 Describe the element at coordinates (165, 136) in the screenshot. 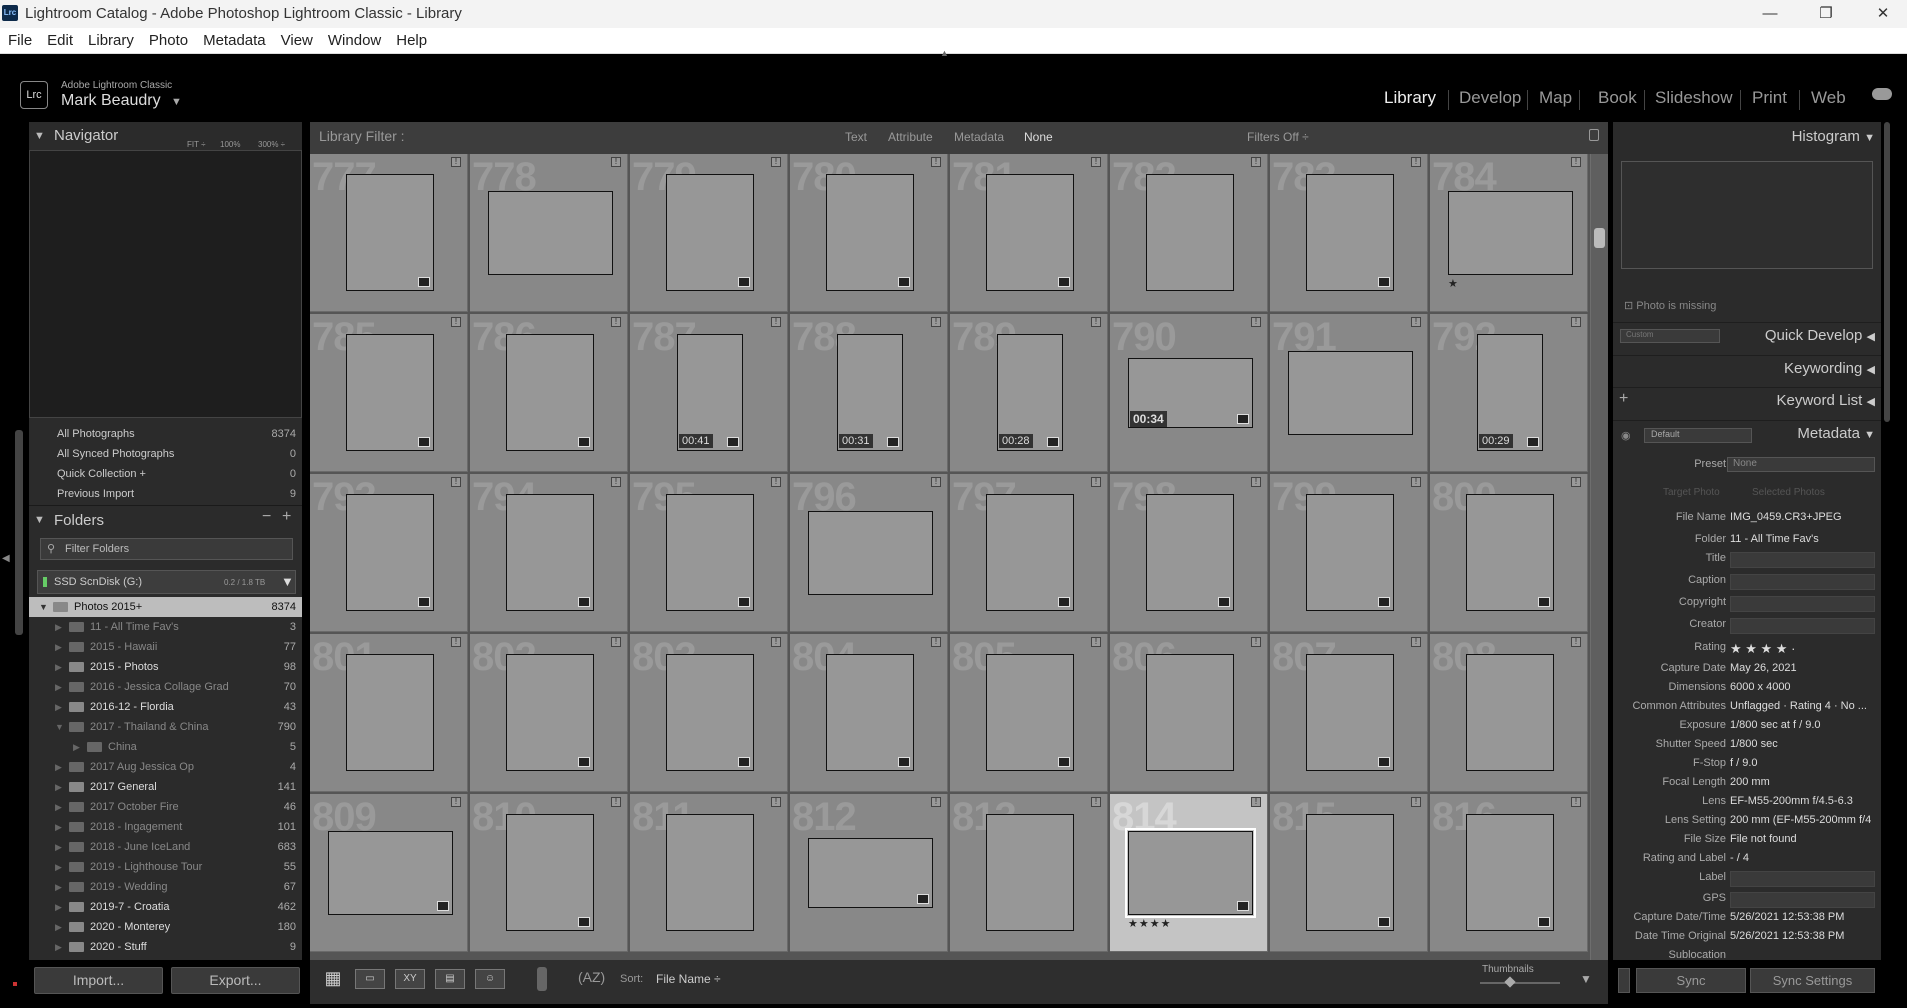

I see `navigator-header: ▼ Navigator FIT ÷ 100% 300% ÷` at that location.